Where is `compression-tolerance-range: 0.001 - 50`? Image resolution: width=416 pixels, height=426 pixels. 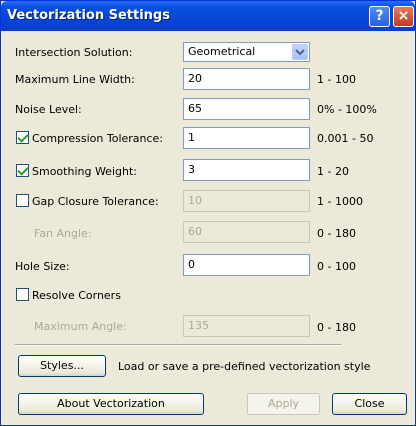 compression-tolerance-range: 0.001 - 50 is located at coordinates (345, 138).